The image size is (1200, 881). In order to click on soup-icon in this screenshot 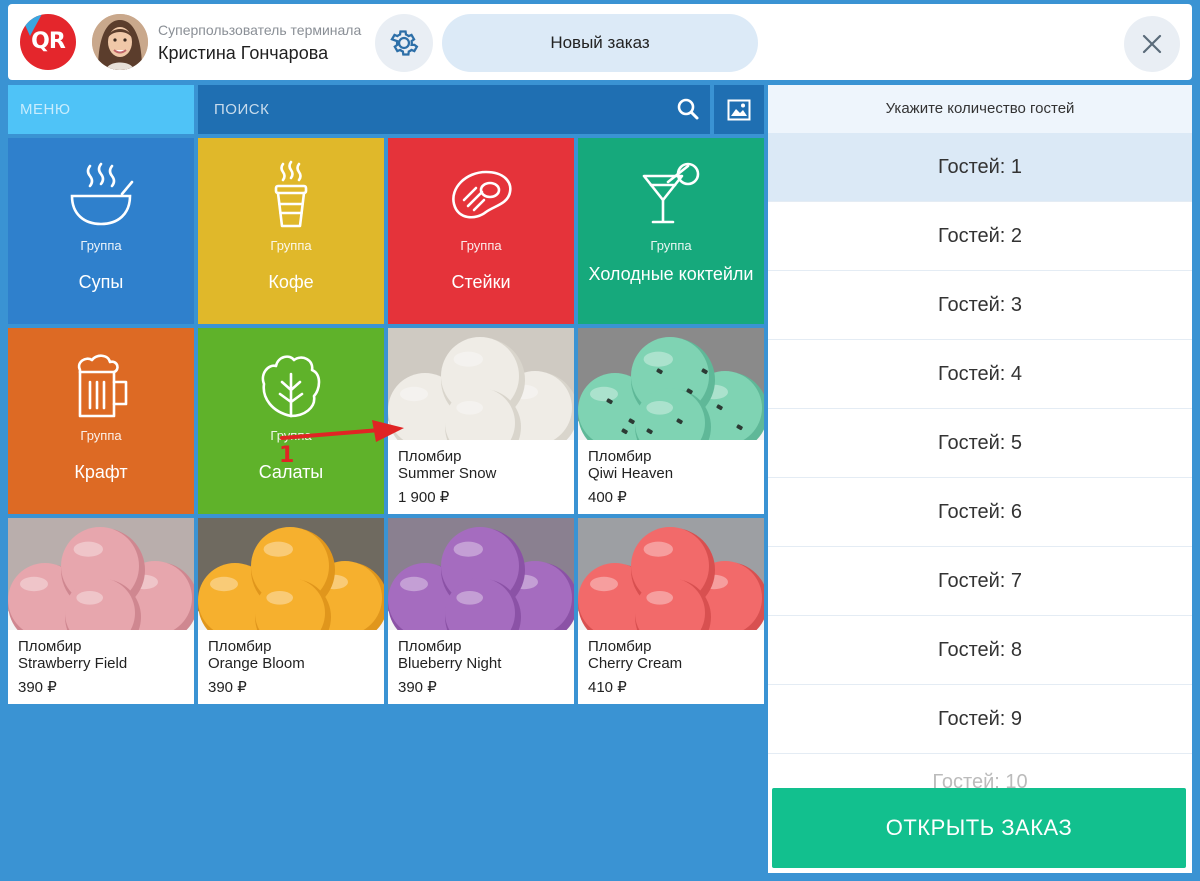, I will do `click(102, 194)`.